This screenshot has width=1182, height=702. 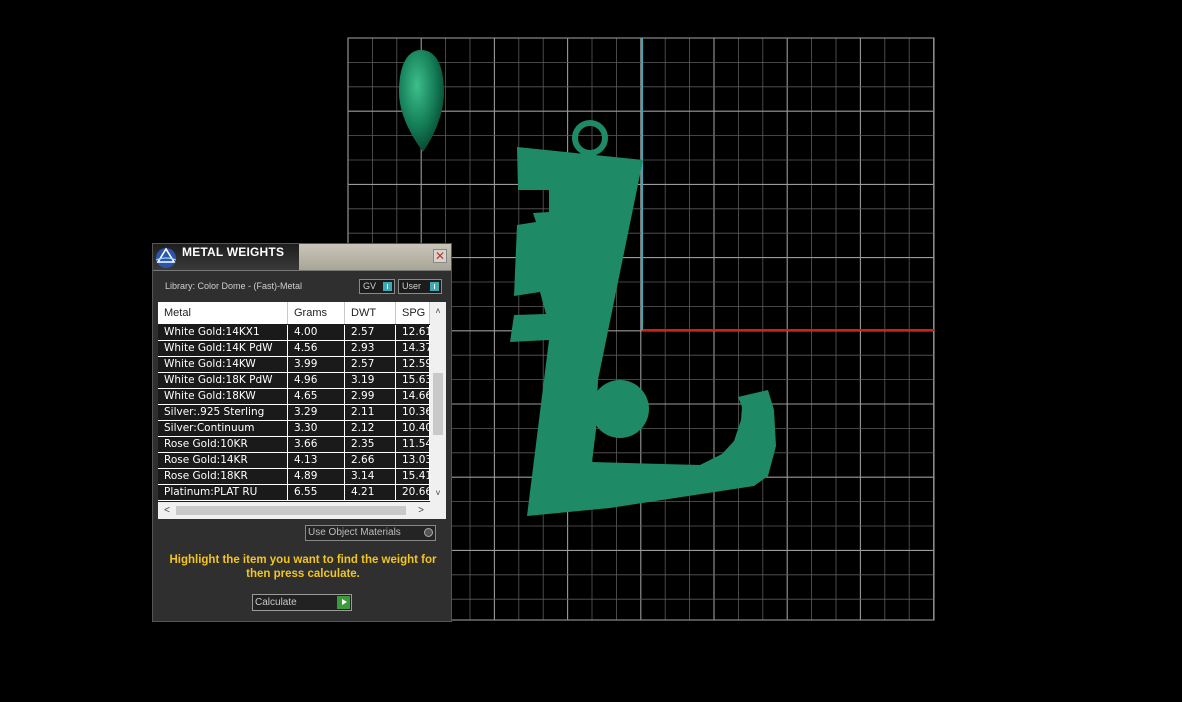 I want to click on calculate-button: Calculate, so click(x=302, y=602).